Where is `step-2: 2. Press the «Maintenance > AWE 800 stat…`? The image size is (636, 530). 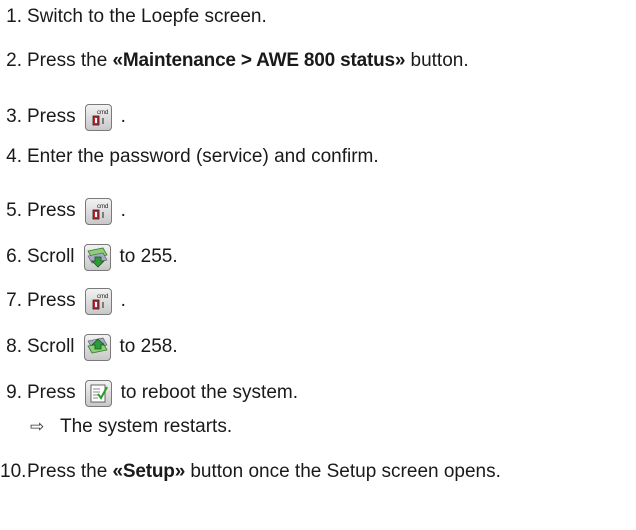 step-2: 2. Press the «Maintenance > AWE 800 stat… is located at coordinates (234, 61).